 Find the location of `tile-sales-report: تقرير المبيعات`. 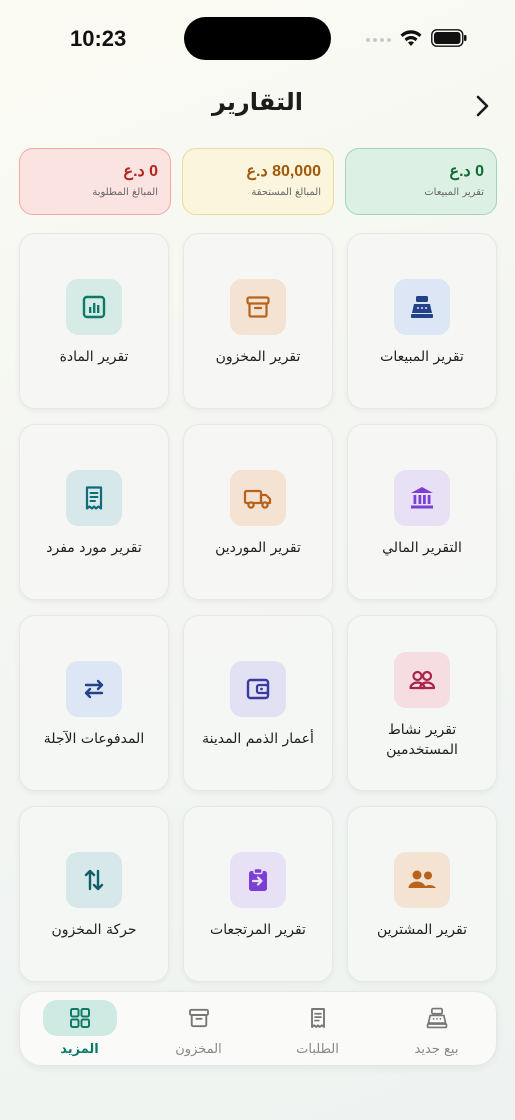

tile-sales-report: تقرير المبيعات is located at coordinates (422, 321).